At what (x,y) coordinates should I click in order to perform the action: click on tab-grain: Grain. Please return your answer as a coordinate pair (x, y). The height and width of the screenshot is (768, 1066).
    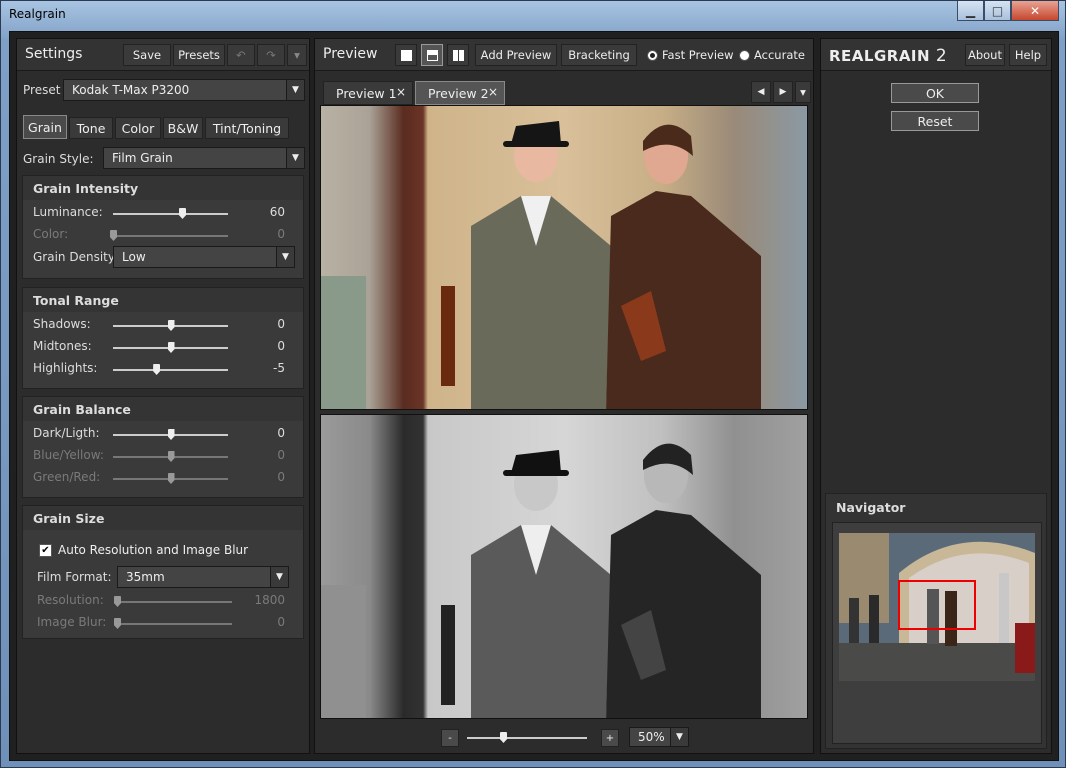
    Looking at the image, I should click on (45, 127).